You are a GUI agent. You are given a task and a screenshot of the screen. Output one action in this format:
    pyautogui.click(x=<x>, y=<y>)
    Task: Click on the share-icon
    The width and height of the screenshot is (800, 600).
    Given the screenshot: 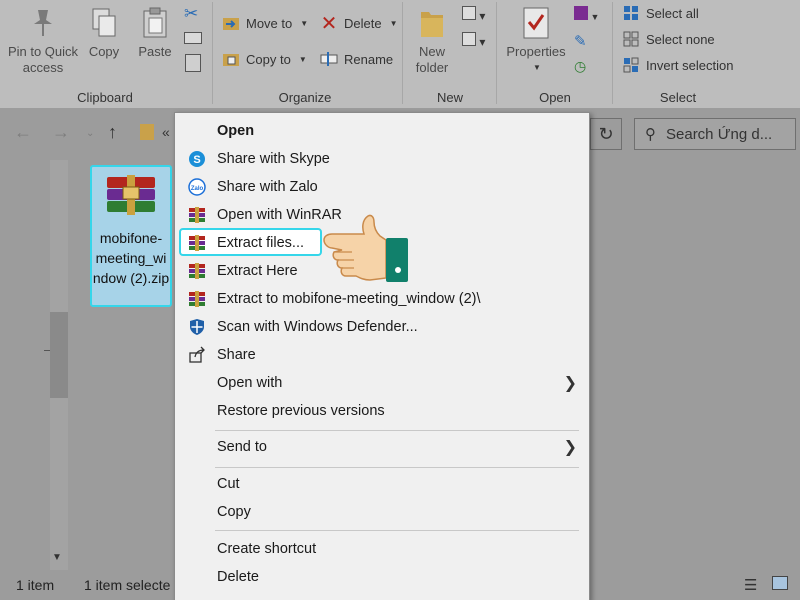 What is the action you would take?
    pyautogui.click(x=197, y=355)
    